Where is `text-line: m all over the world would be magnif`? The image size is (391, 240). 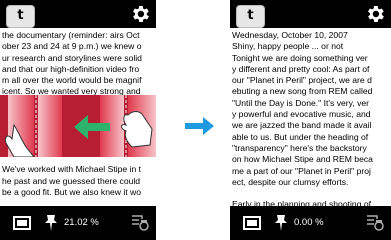
text-line: m all over the world would be magnif is located at coordinates (72, 80).